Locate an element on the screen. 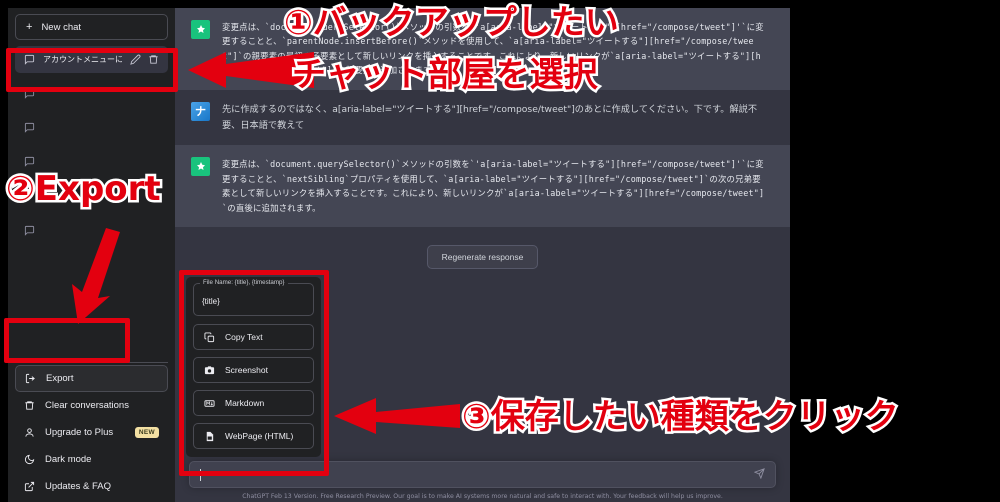  export-option-screenshot: Screenshot is located at coordinates (253, 370).